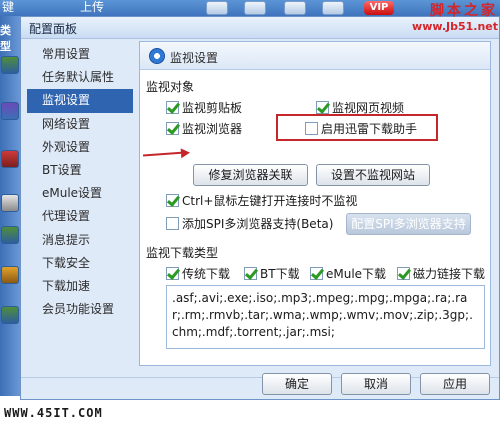 The image size is (500, 426). I want to click on apply-button: 应用, so click(455, 384).